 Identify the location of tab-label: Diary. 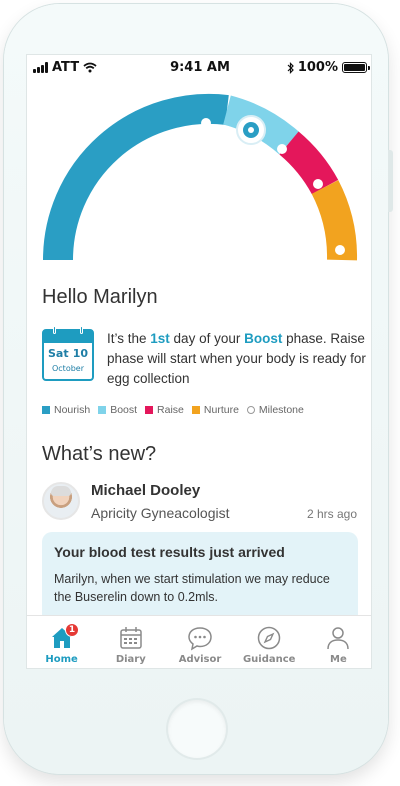
(130, 659).